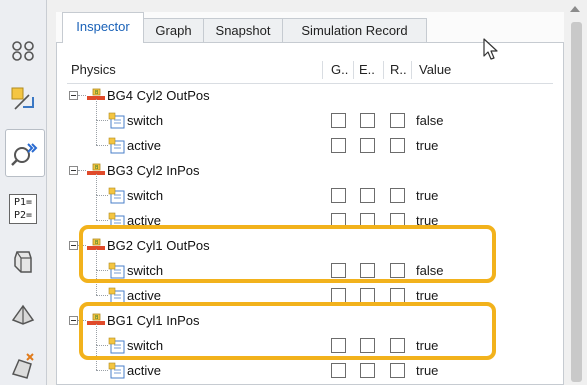  I want to click on tree-group-row: B BG1 Cyl1 InPos, so click(310, 320).